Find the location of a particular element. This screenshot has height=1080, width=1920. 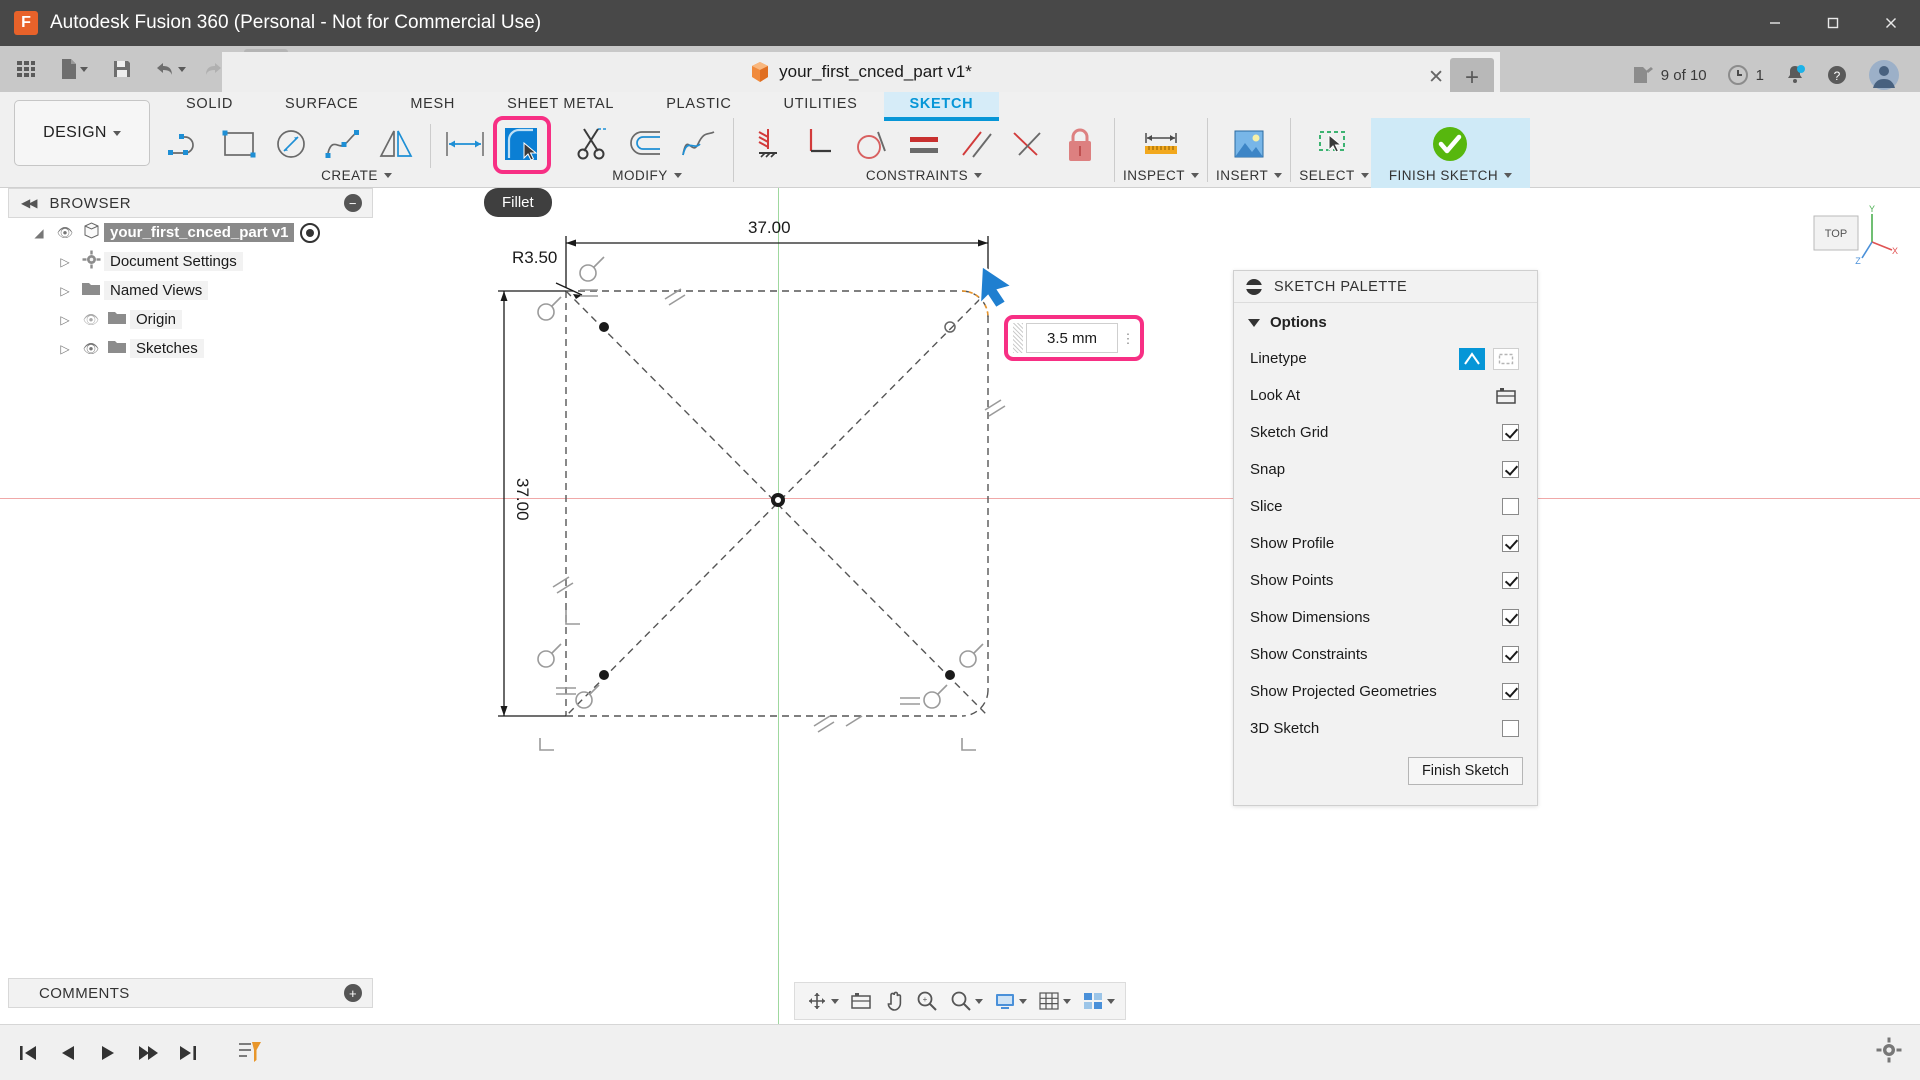

viewports-icon is located at coordinates (1098, 1001).